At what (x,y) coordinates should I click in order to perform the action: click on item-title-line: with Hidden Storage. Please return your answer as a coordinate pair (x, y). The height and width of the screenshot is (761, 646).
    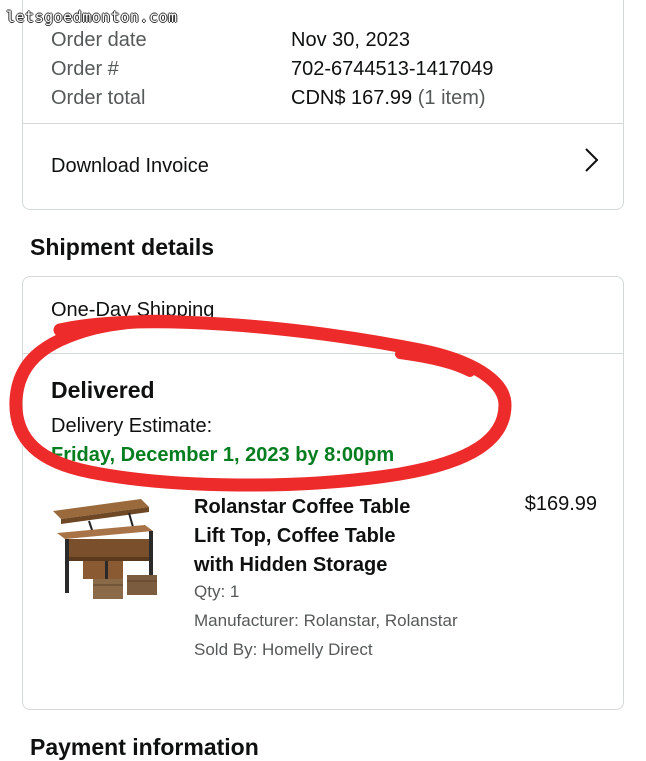
    Looking at the image, I should click on (291, 565).